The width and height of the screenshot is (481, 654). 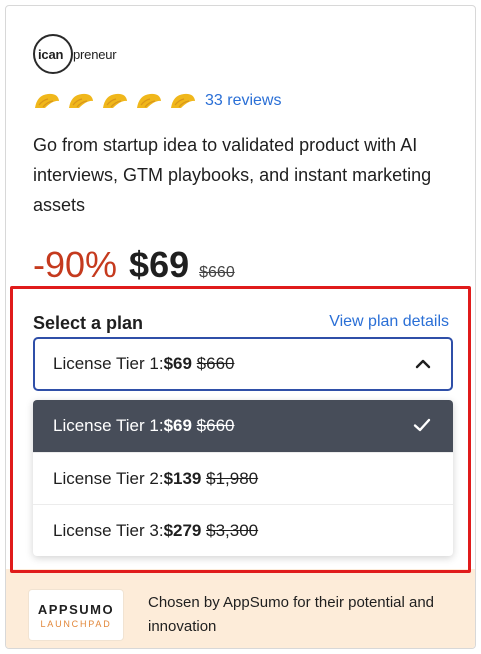 I want to click on current-price: $69, so click(x=159, y=264).